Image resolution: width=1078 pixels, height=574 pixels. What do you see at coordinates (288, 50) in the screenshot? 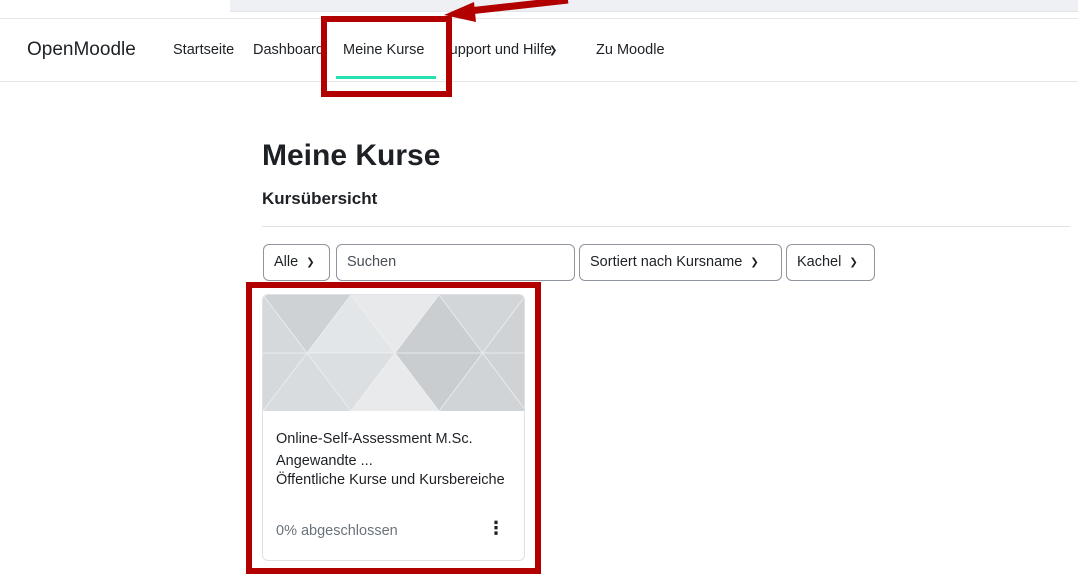
I see `nav-item-label: Dashboard` at bounding box center [288, 50].